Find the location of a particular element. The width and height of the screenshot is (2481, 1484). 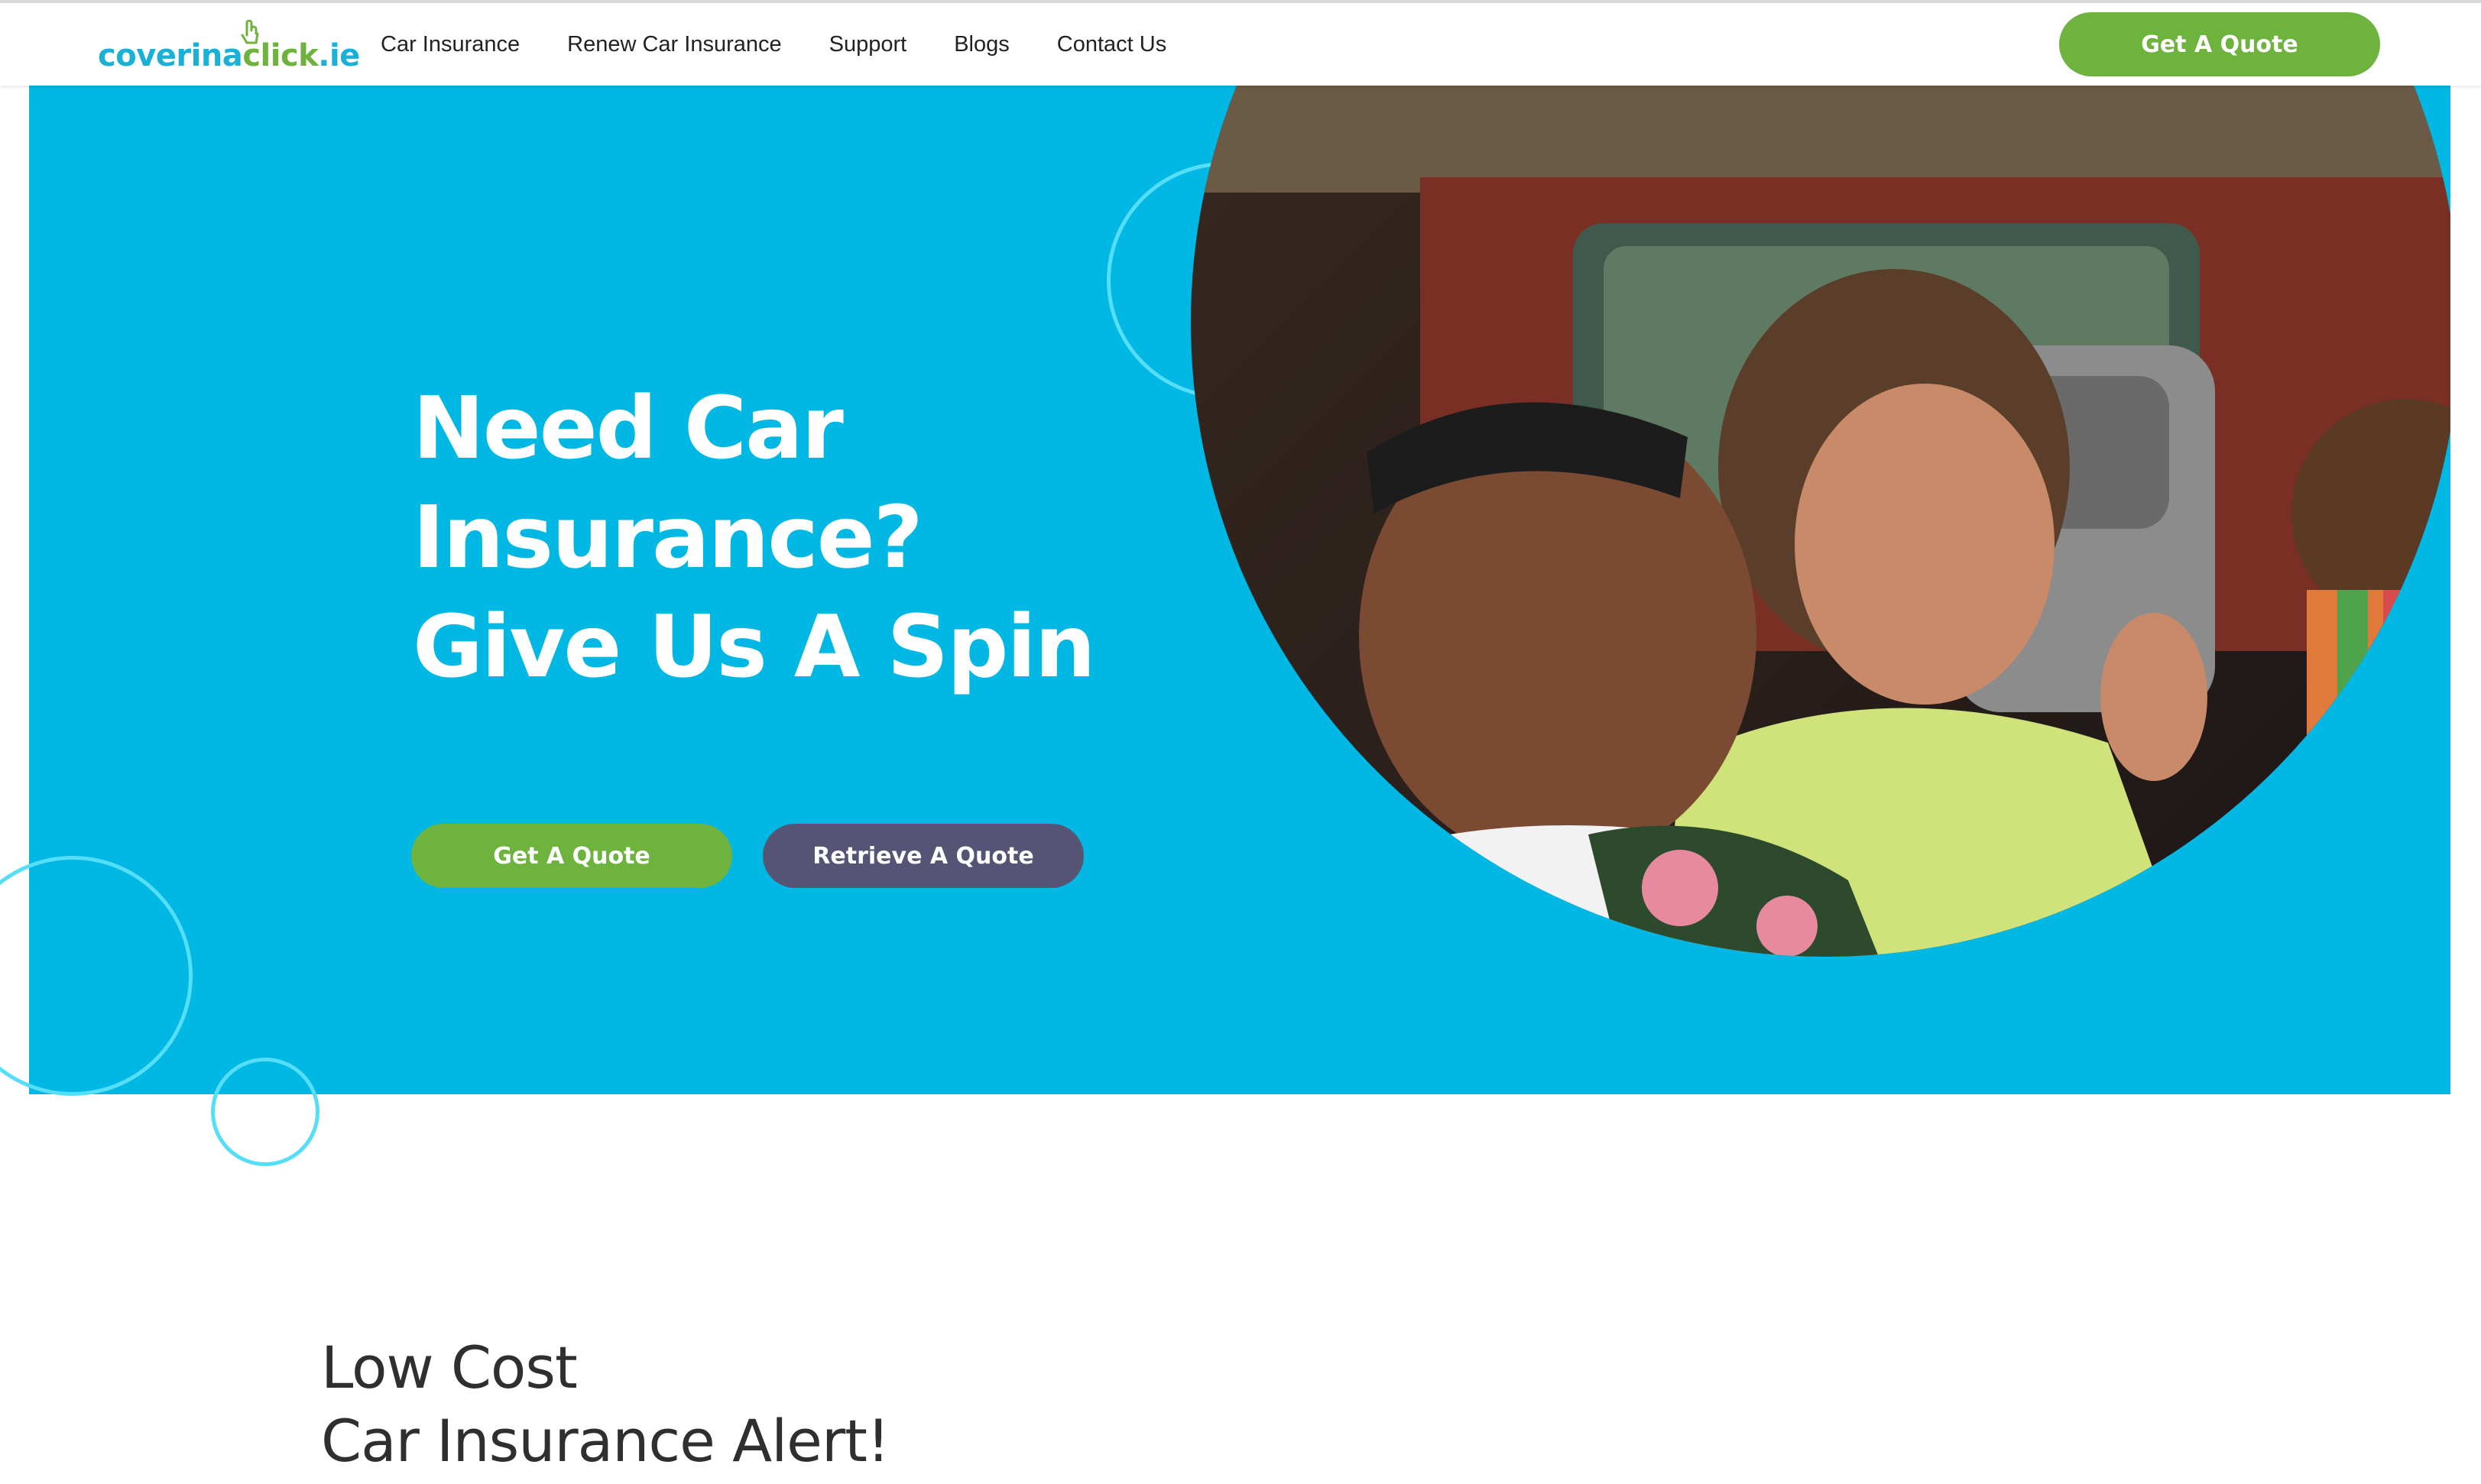

logo-text-coverina: coverina is located at coordinates (170, 56).